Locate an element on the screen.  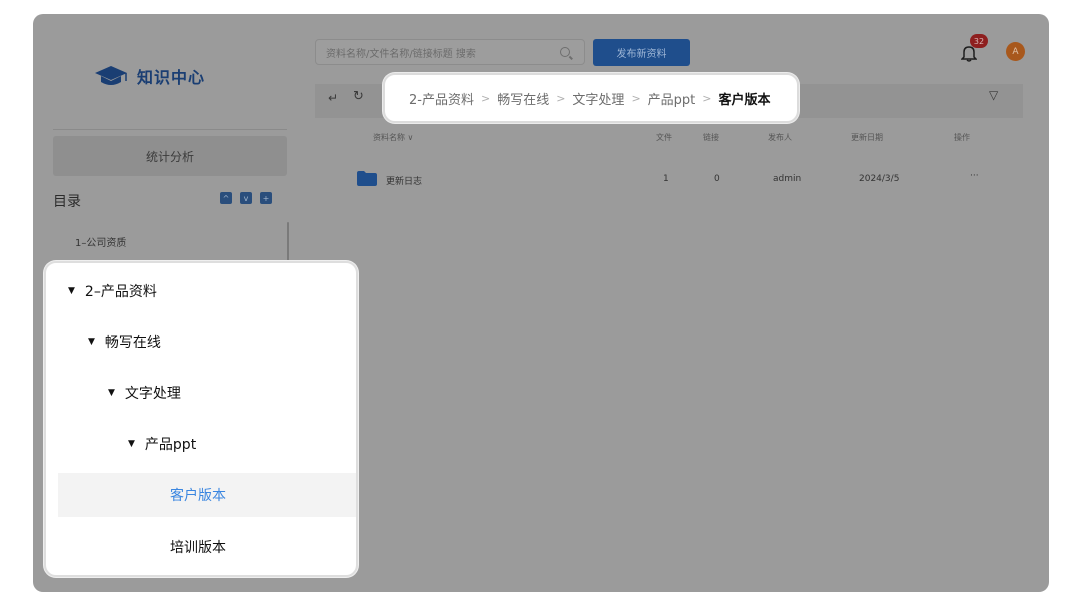
back-icon: ↵ is located at coordinates (333, 98).